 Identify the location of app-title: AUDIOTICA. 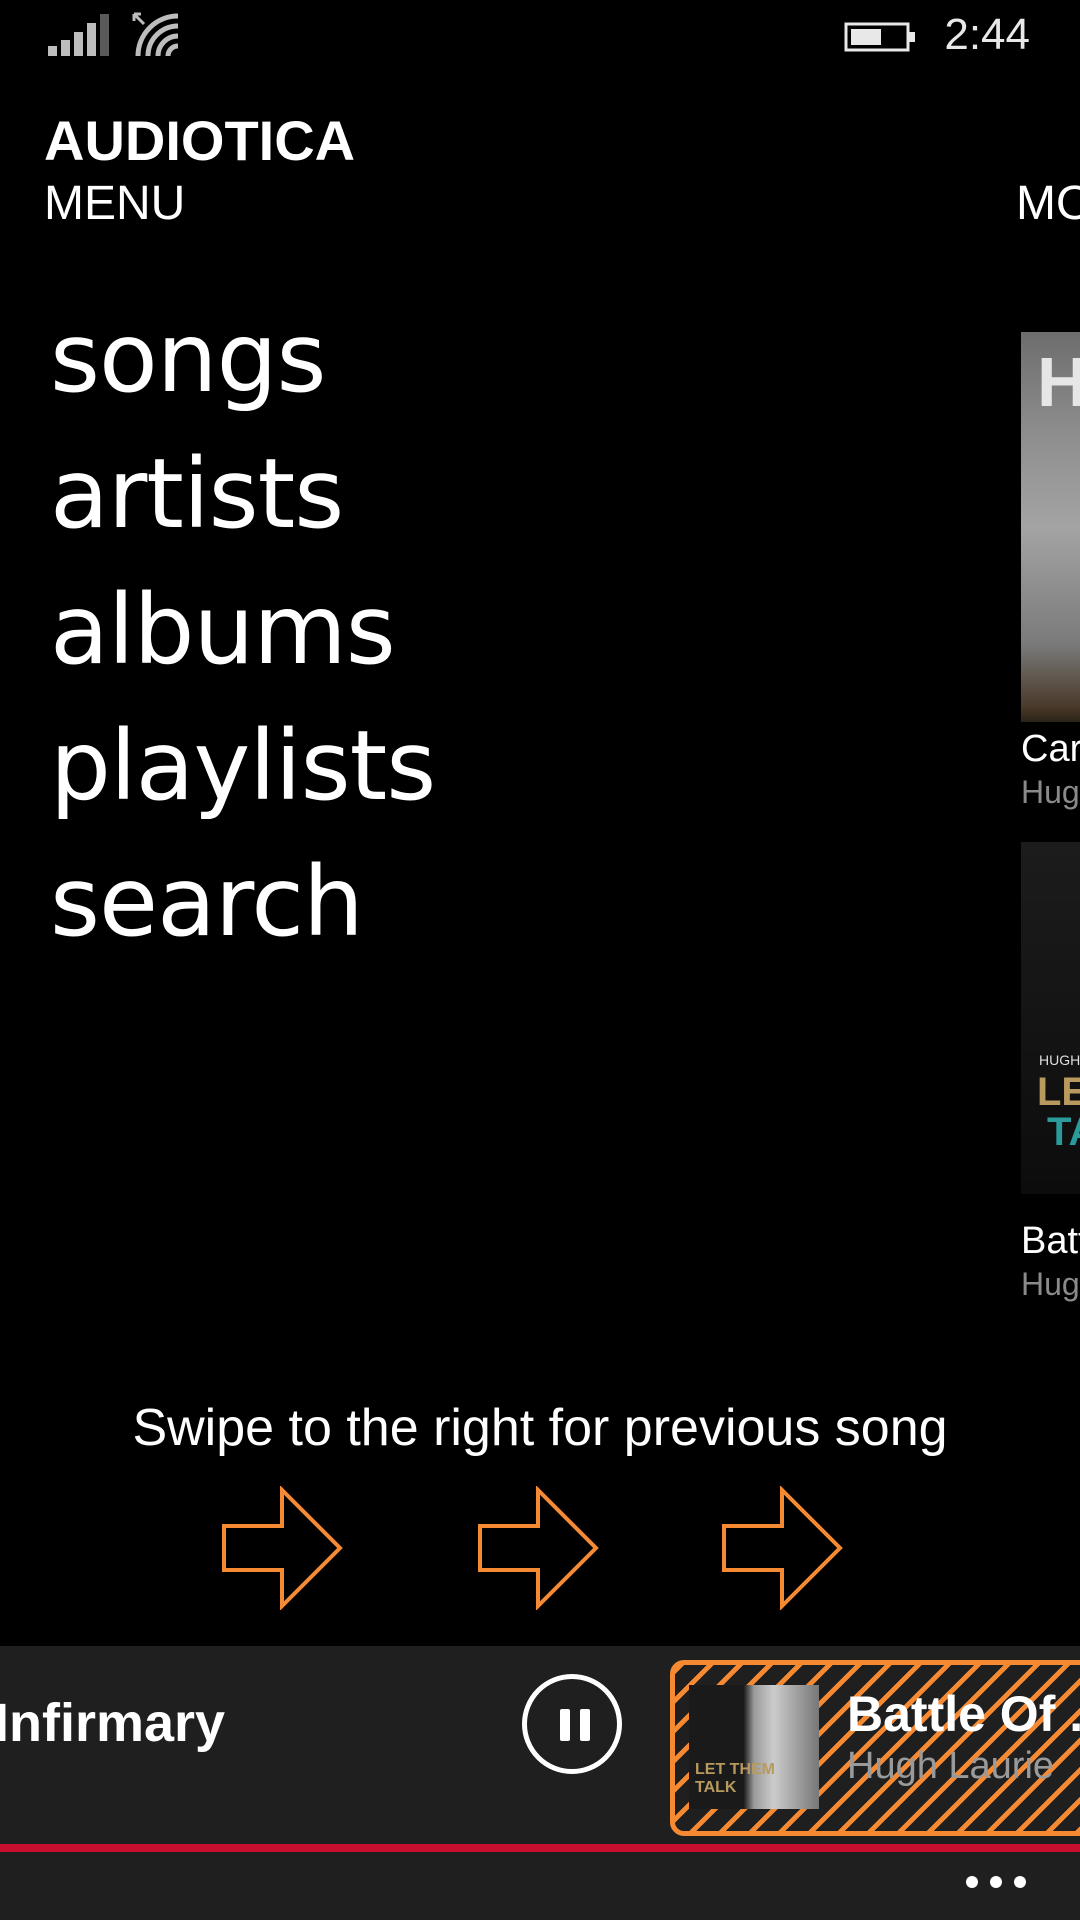
(200, 140).